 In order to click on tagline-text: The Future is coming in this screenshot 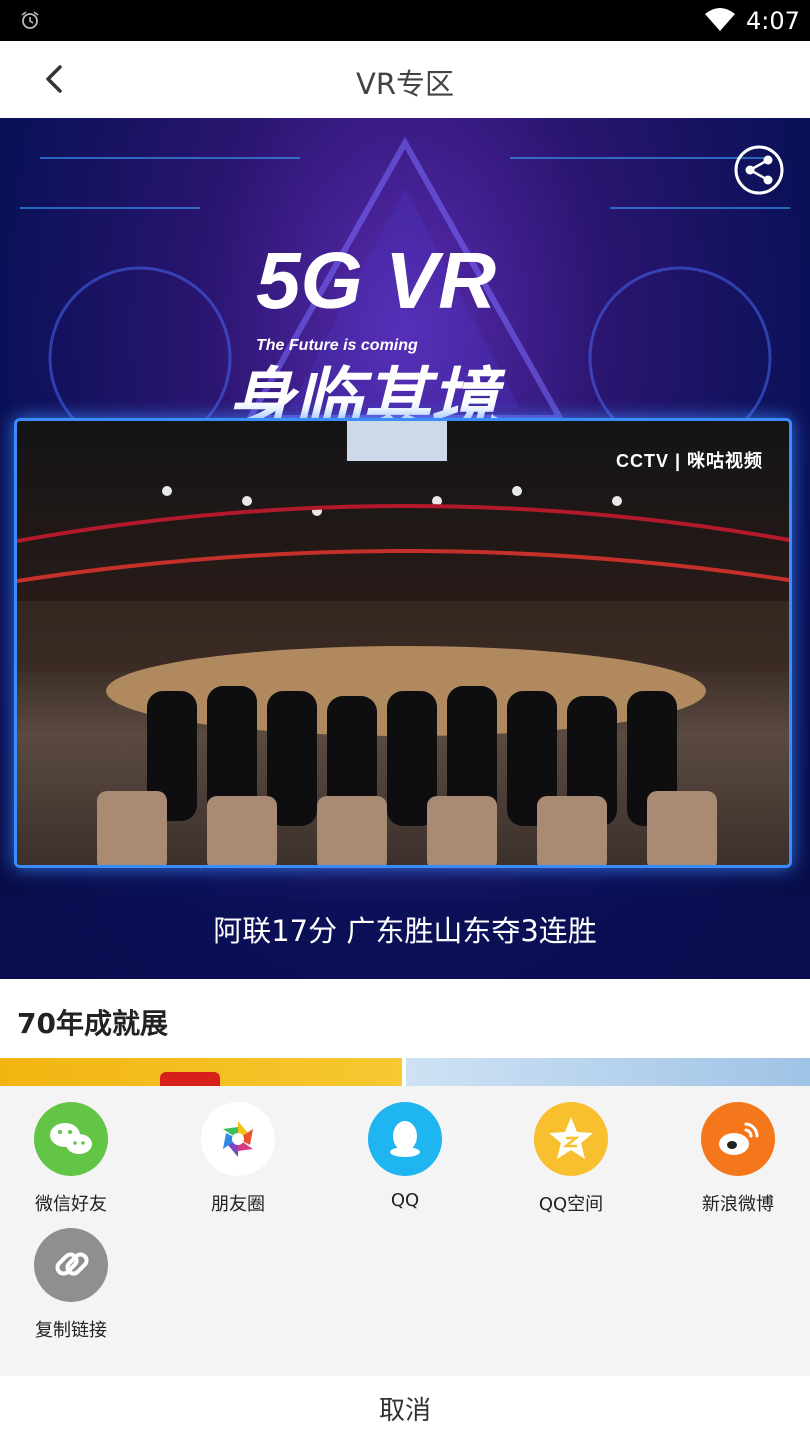, I will do `click(337, 345)`.